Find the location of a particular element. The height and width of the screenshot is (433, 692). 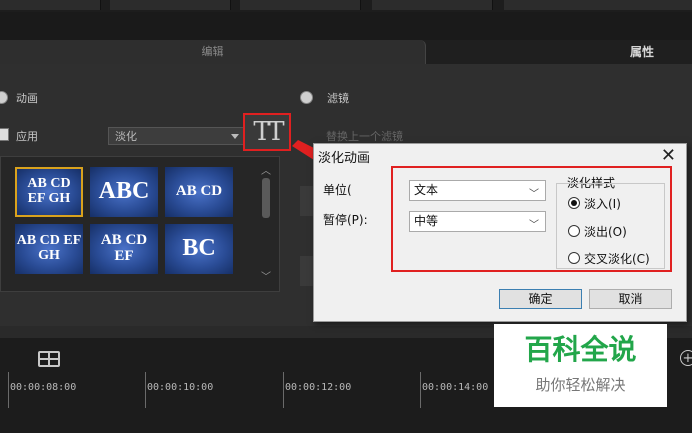

filter-label: 滤镜 is located at coordinates (338, 98).